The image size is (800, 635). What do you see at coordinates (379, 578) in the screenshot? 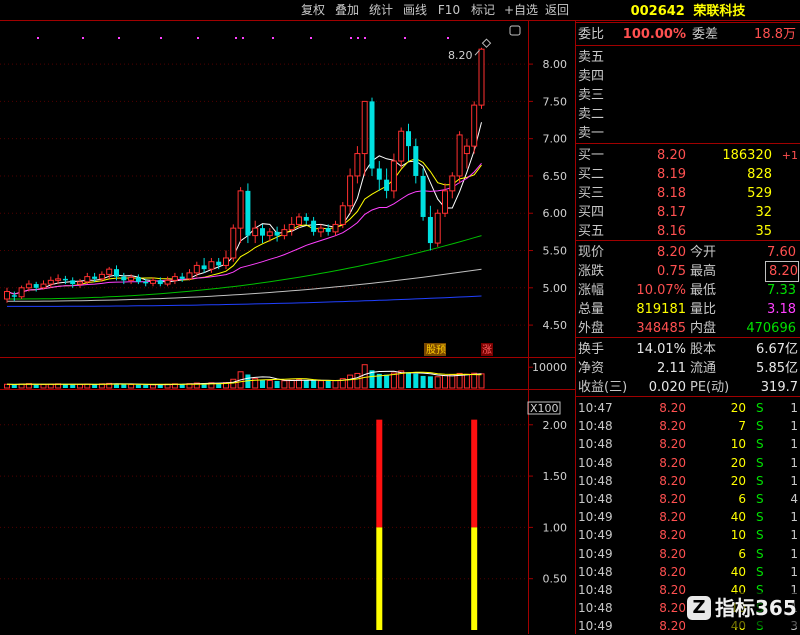
I see `signal-bar-lower` at bounding box center [379, 578].